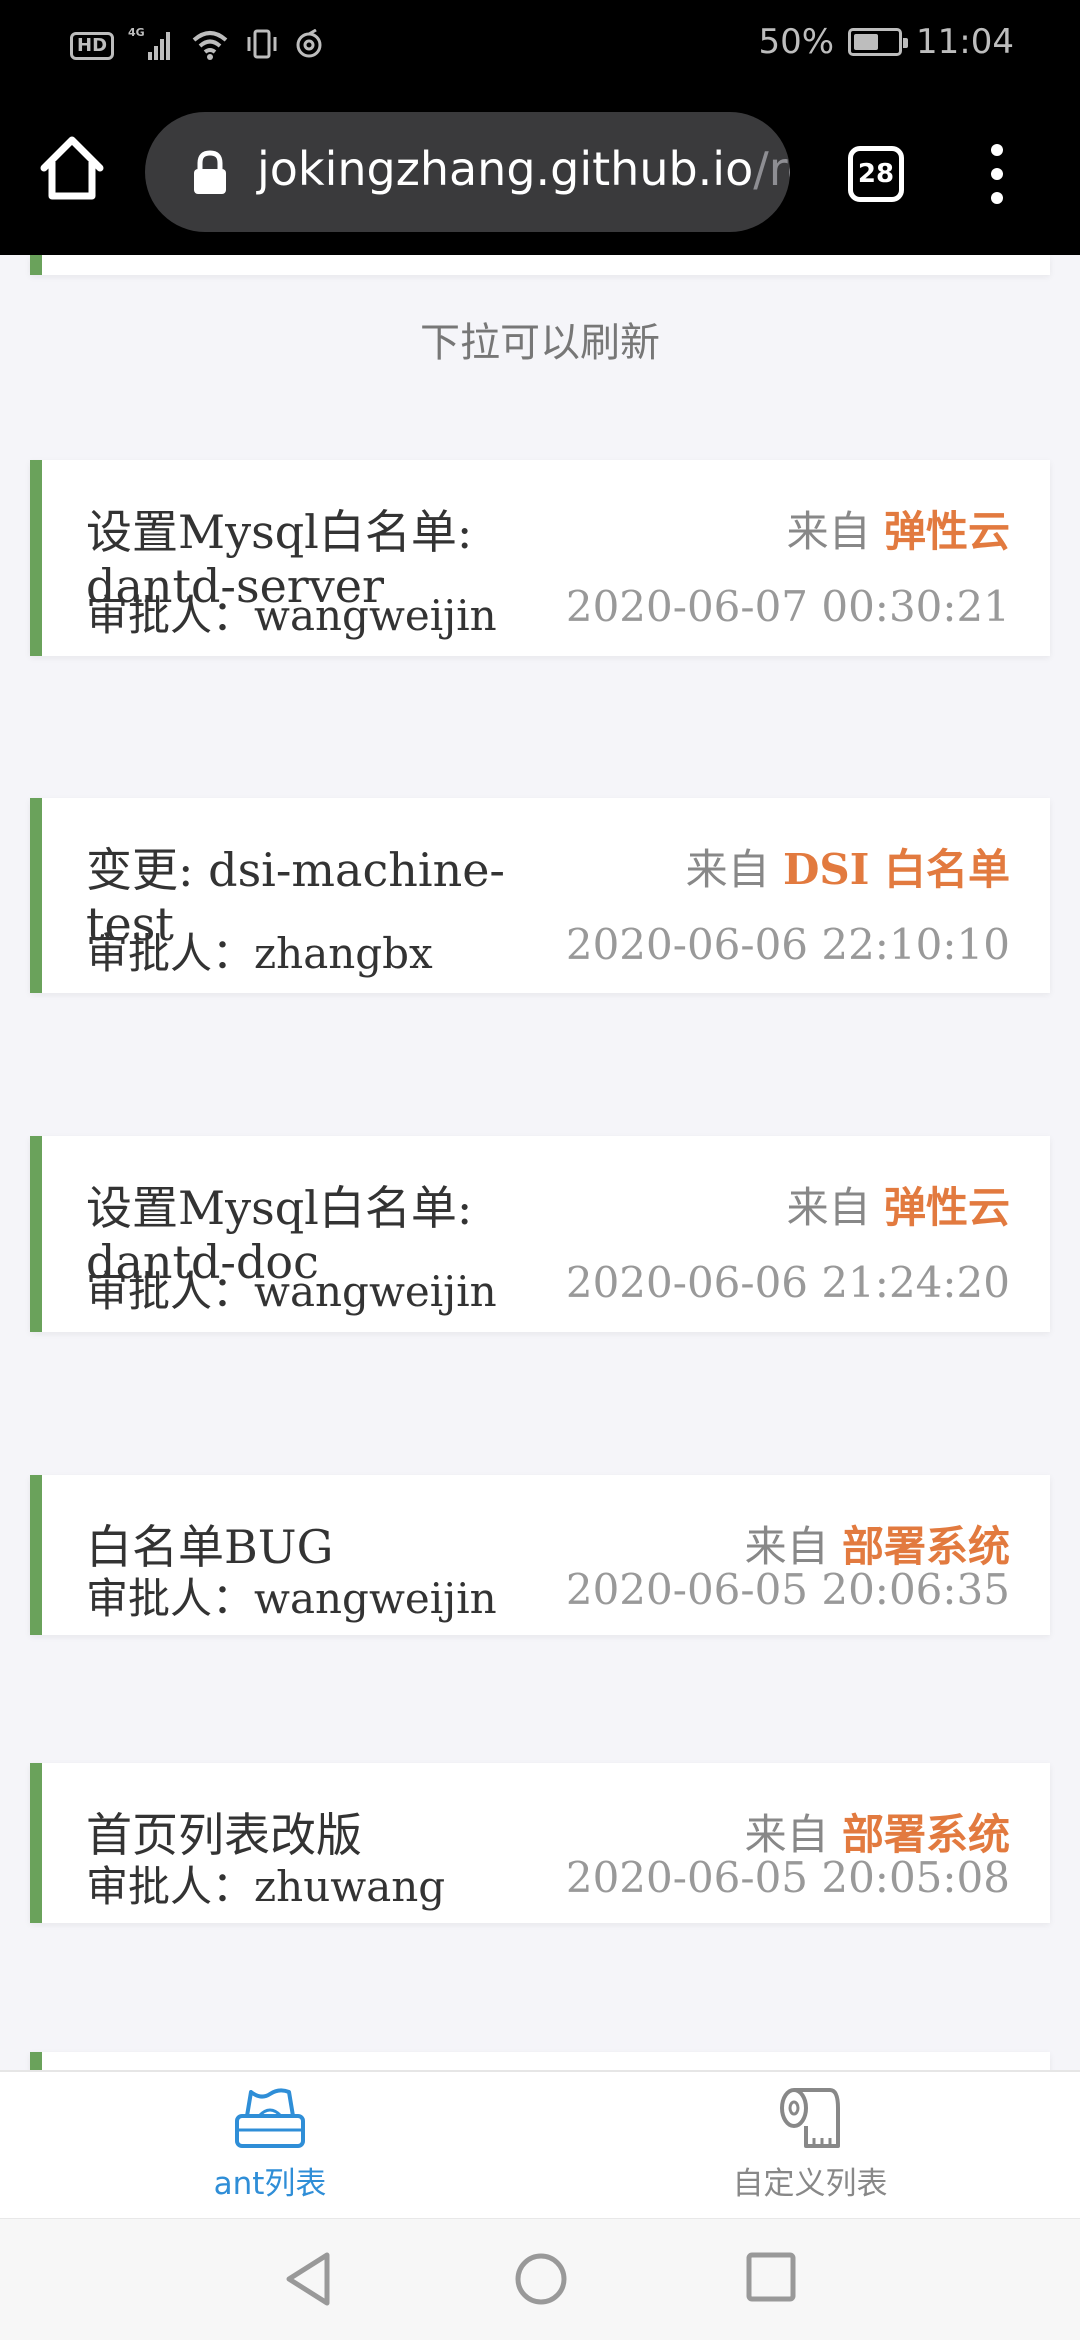 The width and height of the screenshot is (1080, 2340). I want to click on back-button, so click(308, 2281).